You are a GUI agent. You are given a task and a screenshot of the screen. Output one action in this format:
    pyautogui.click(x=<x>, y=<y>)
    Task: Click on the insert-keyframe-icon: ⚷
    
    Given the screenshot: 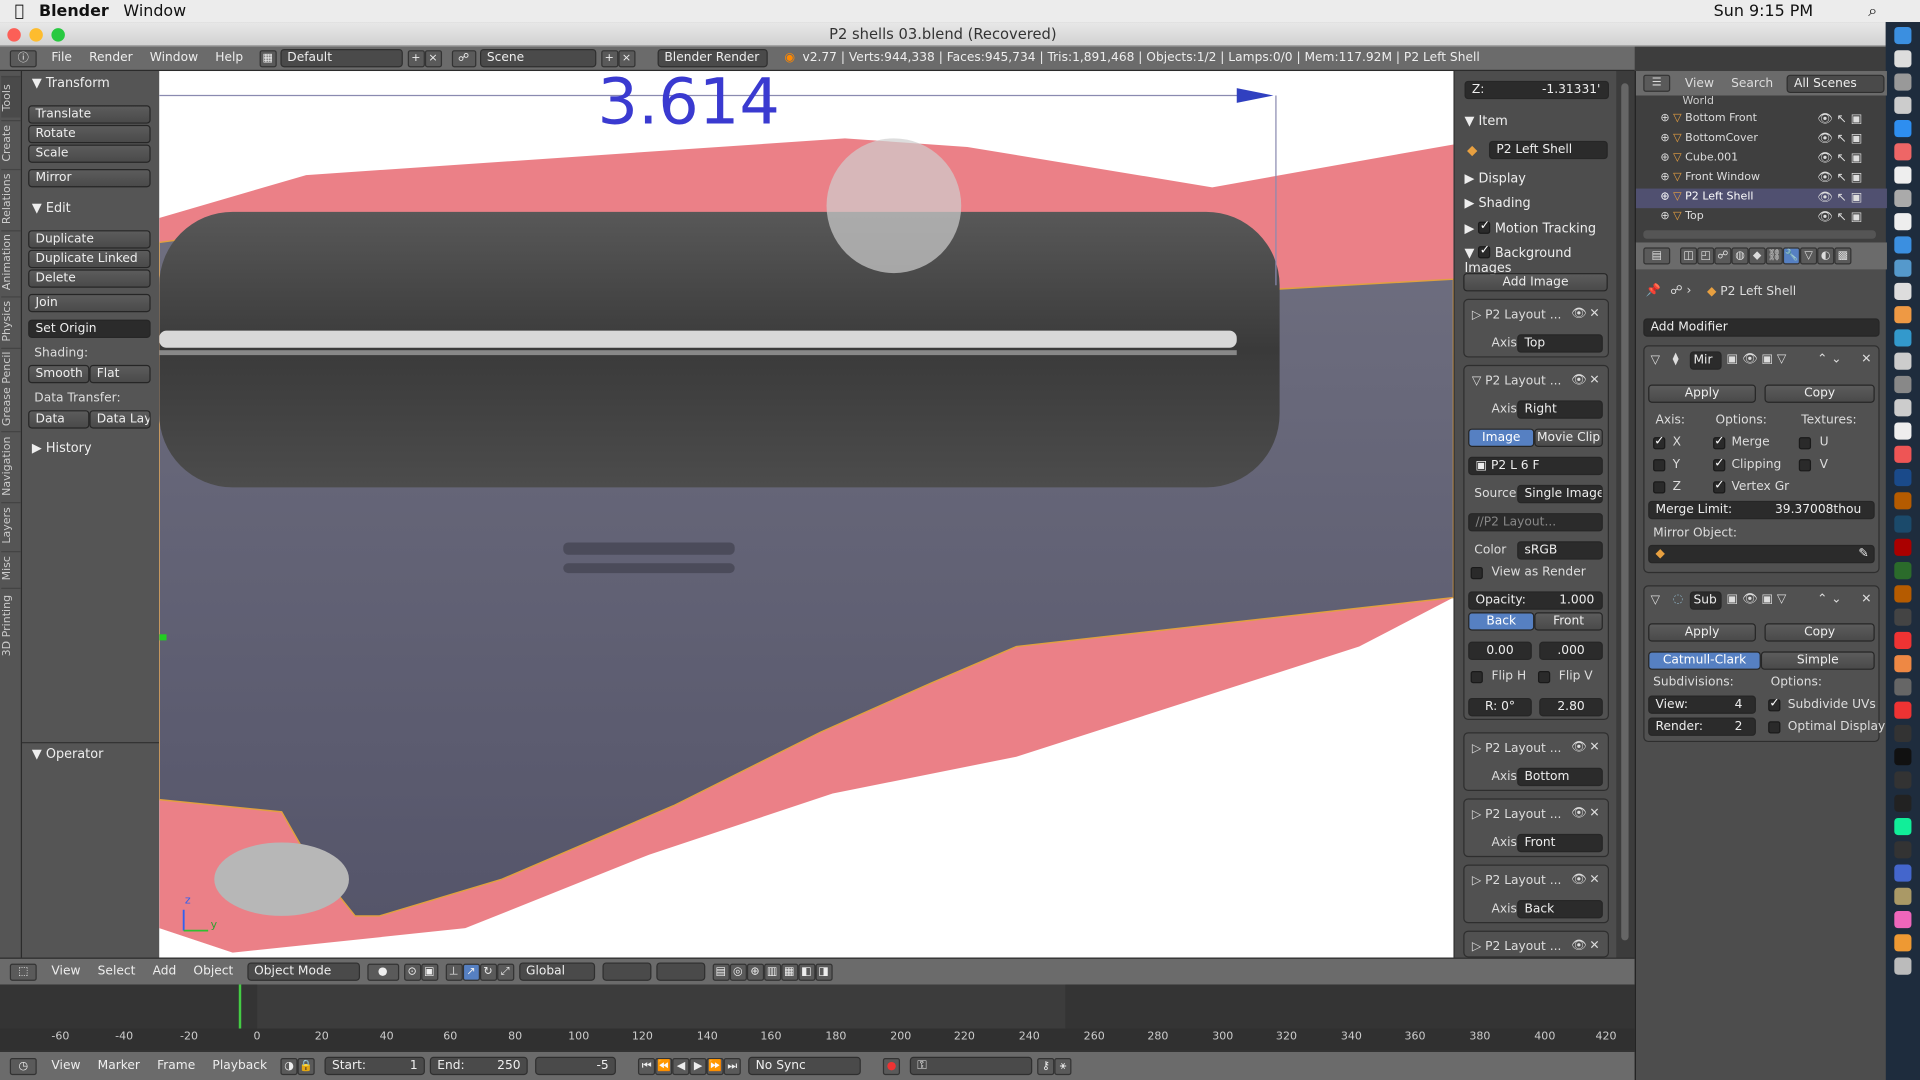 What is the action you would take?
    pyautogui.click(x=1046, y=1066)
    